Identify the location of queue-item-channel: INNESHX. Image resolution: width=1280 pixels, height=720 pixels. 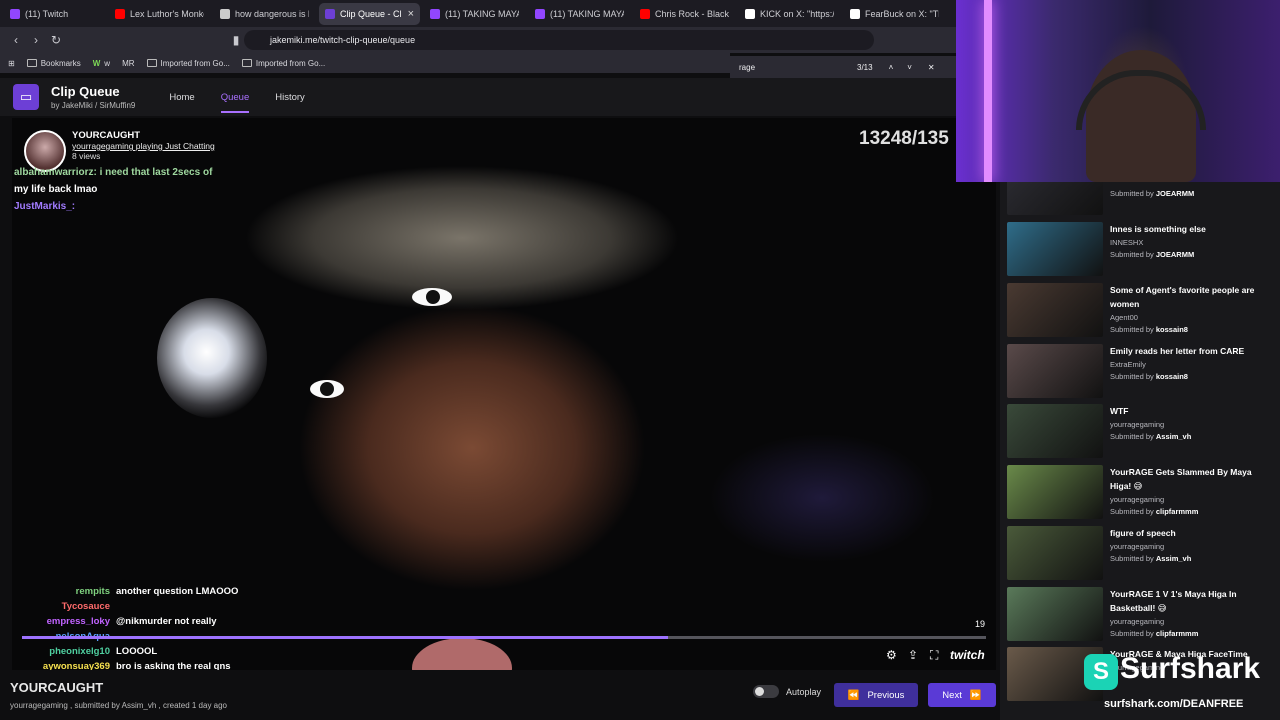
(1127, 242).